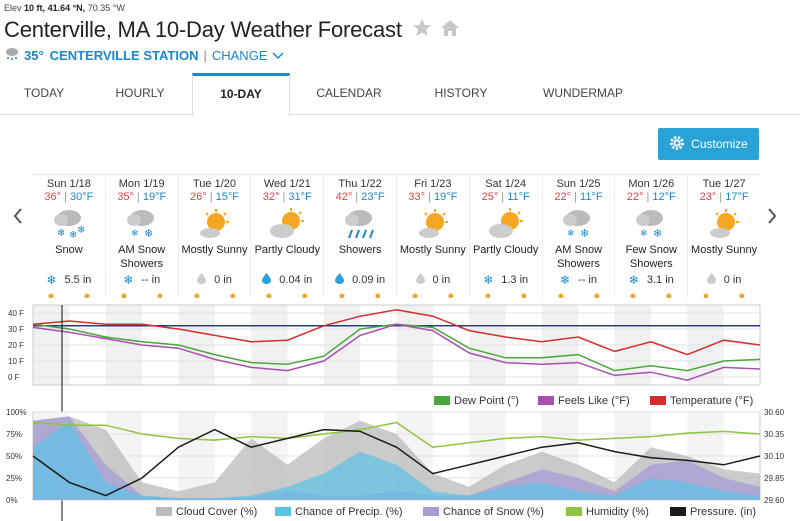  I want to click on day-low: 11°F, so click(591, 197).